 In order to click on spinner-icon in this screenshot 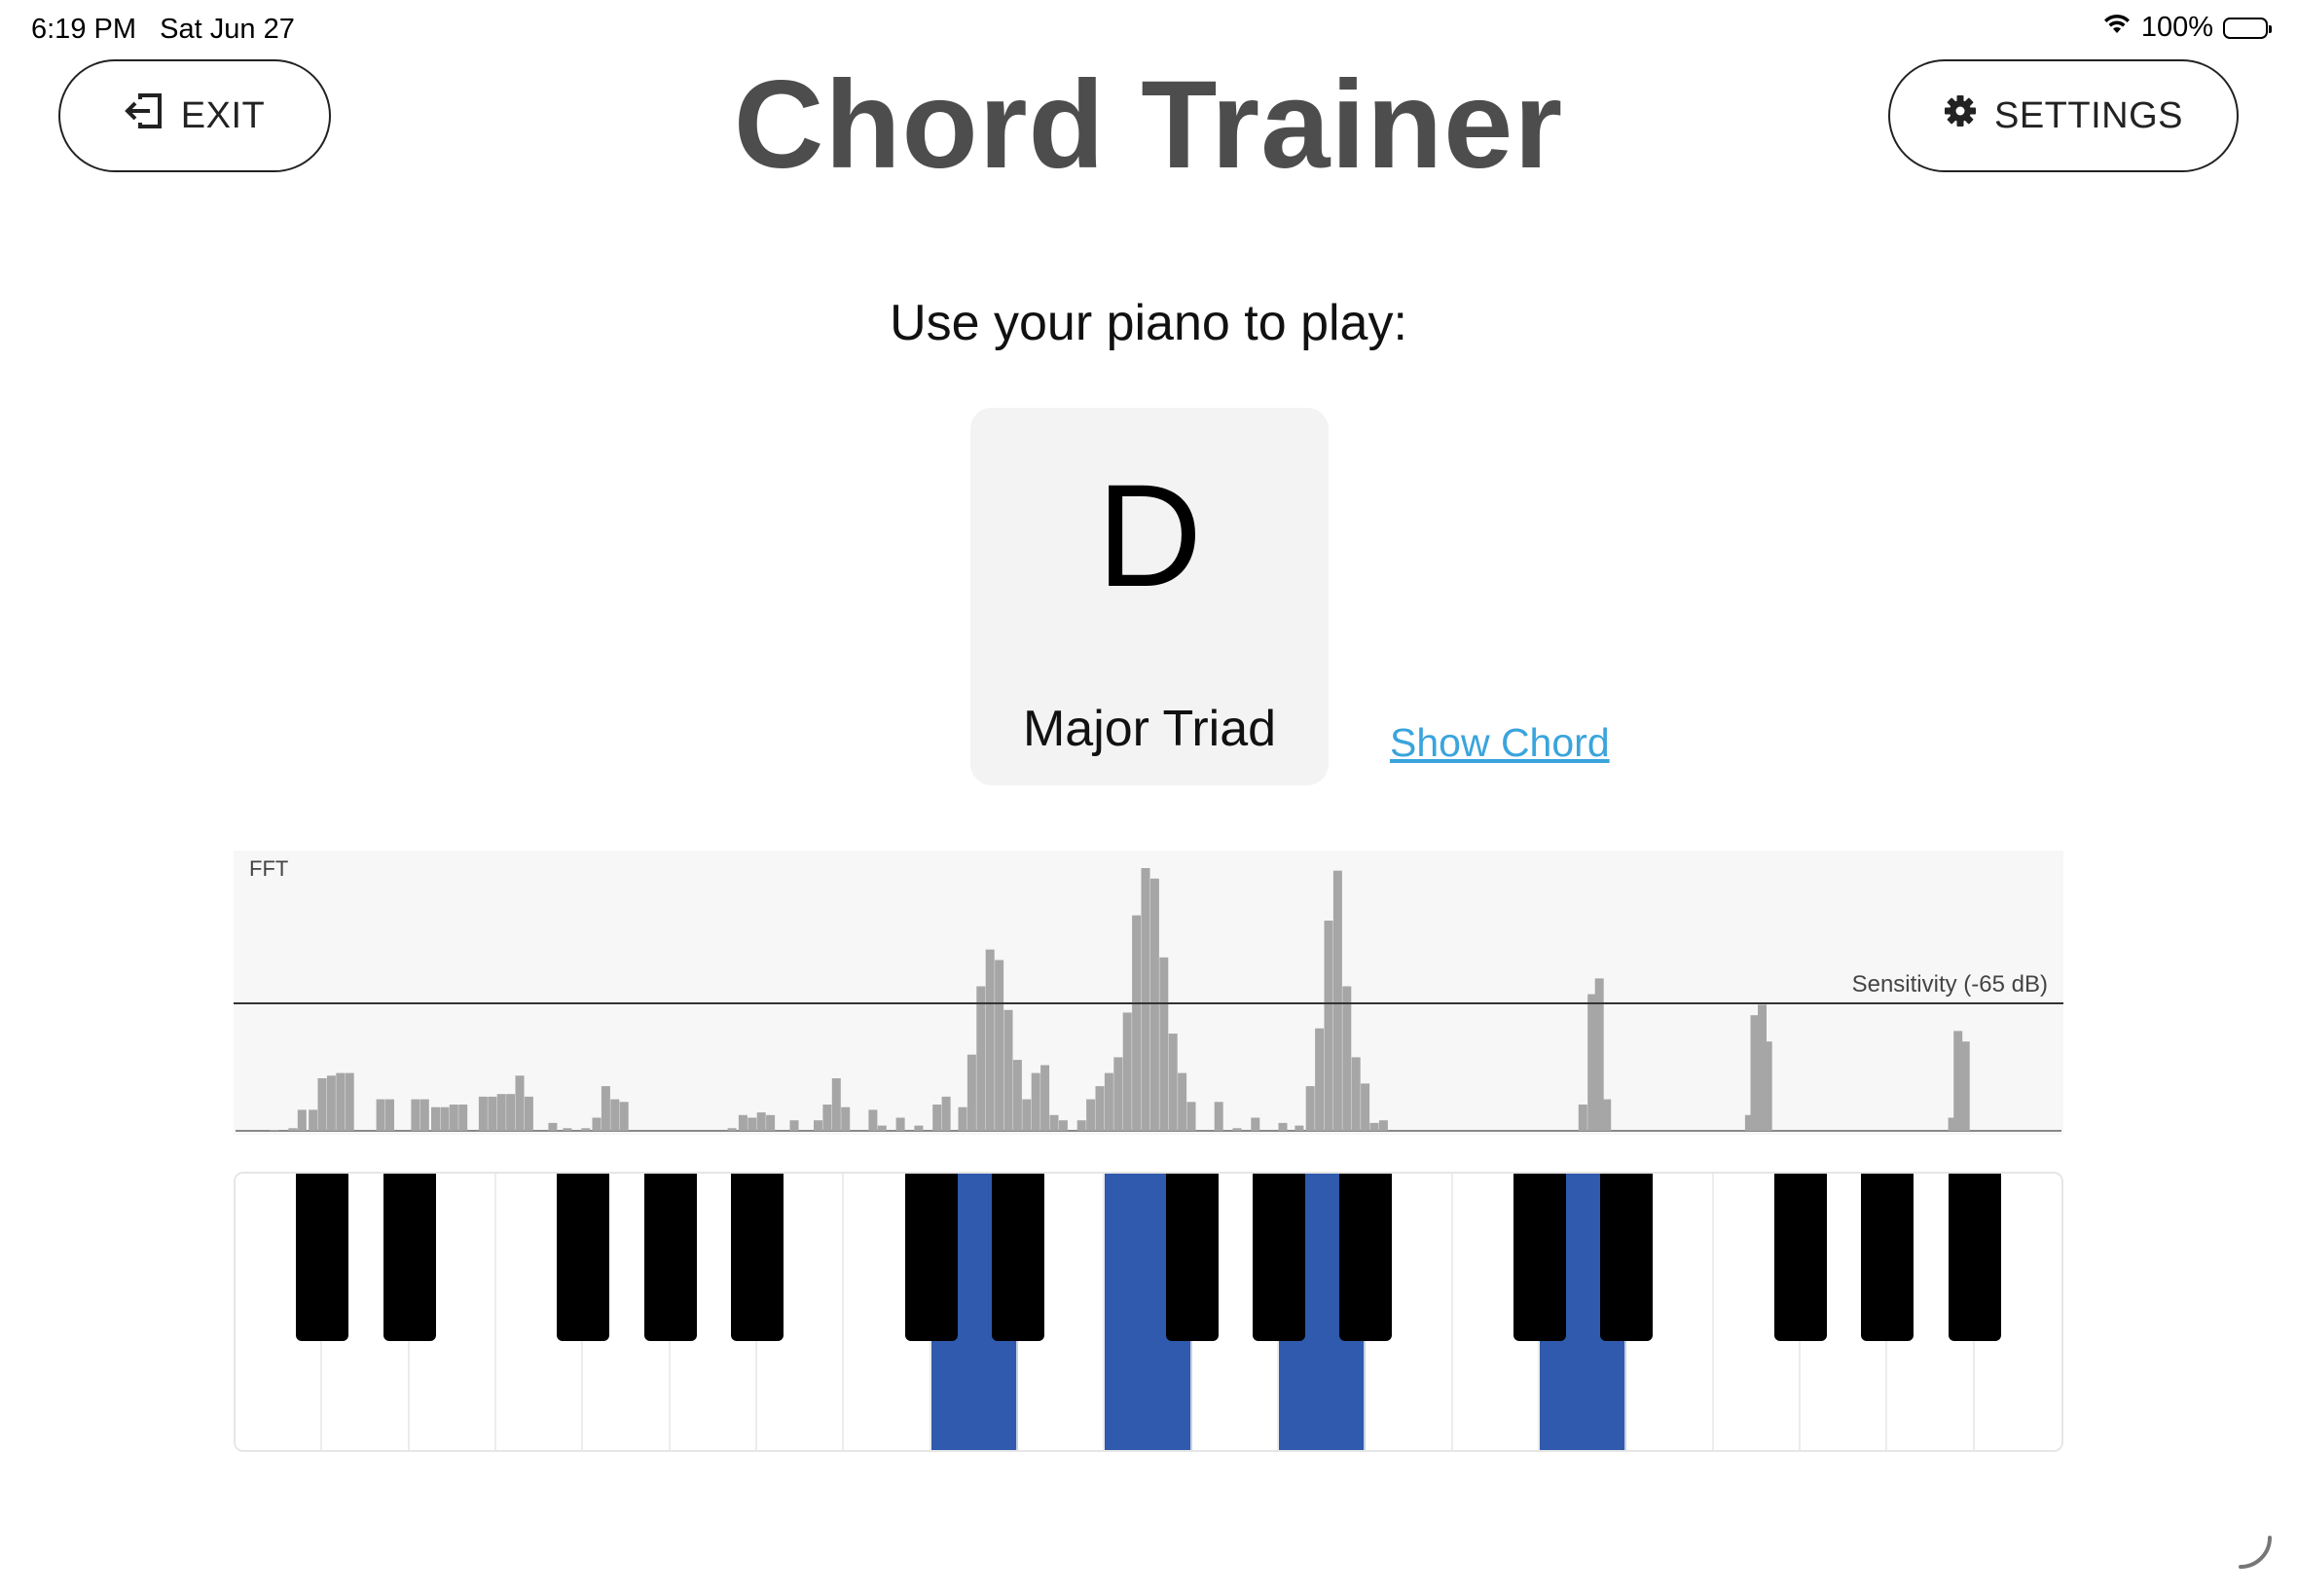, I will do `click(2254, 1556)`.